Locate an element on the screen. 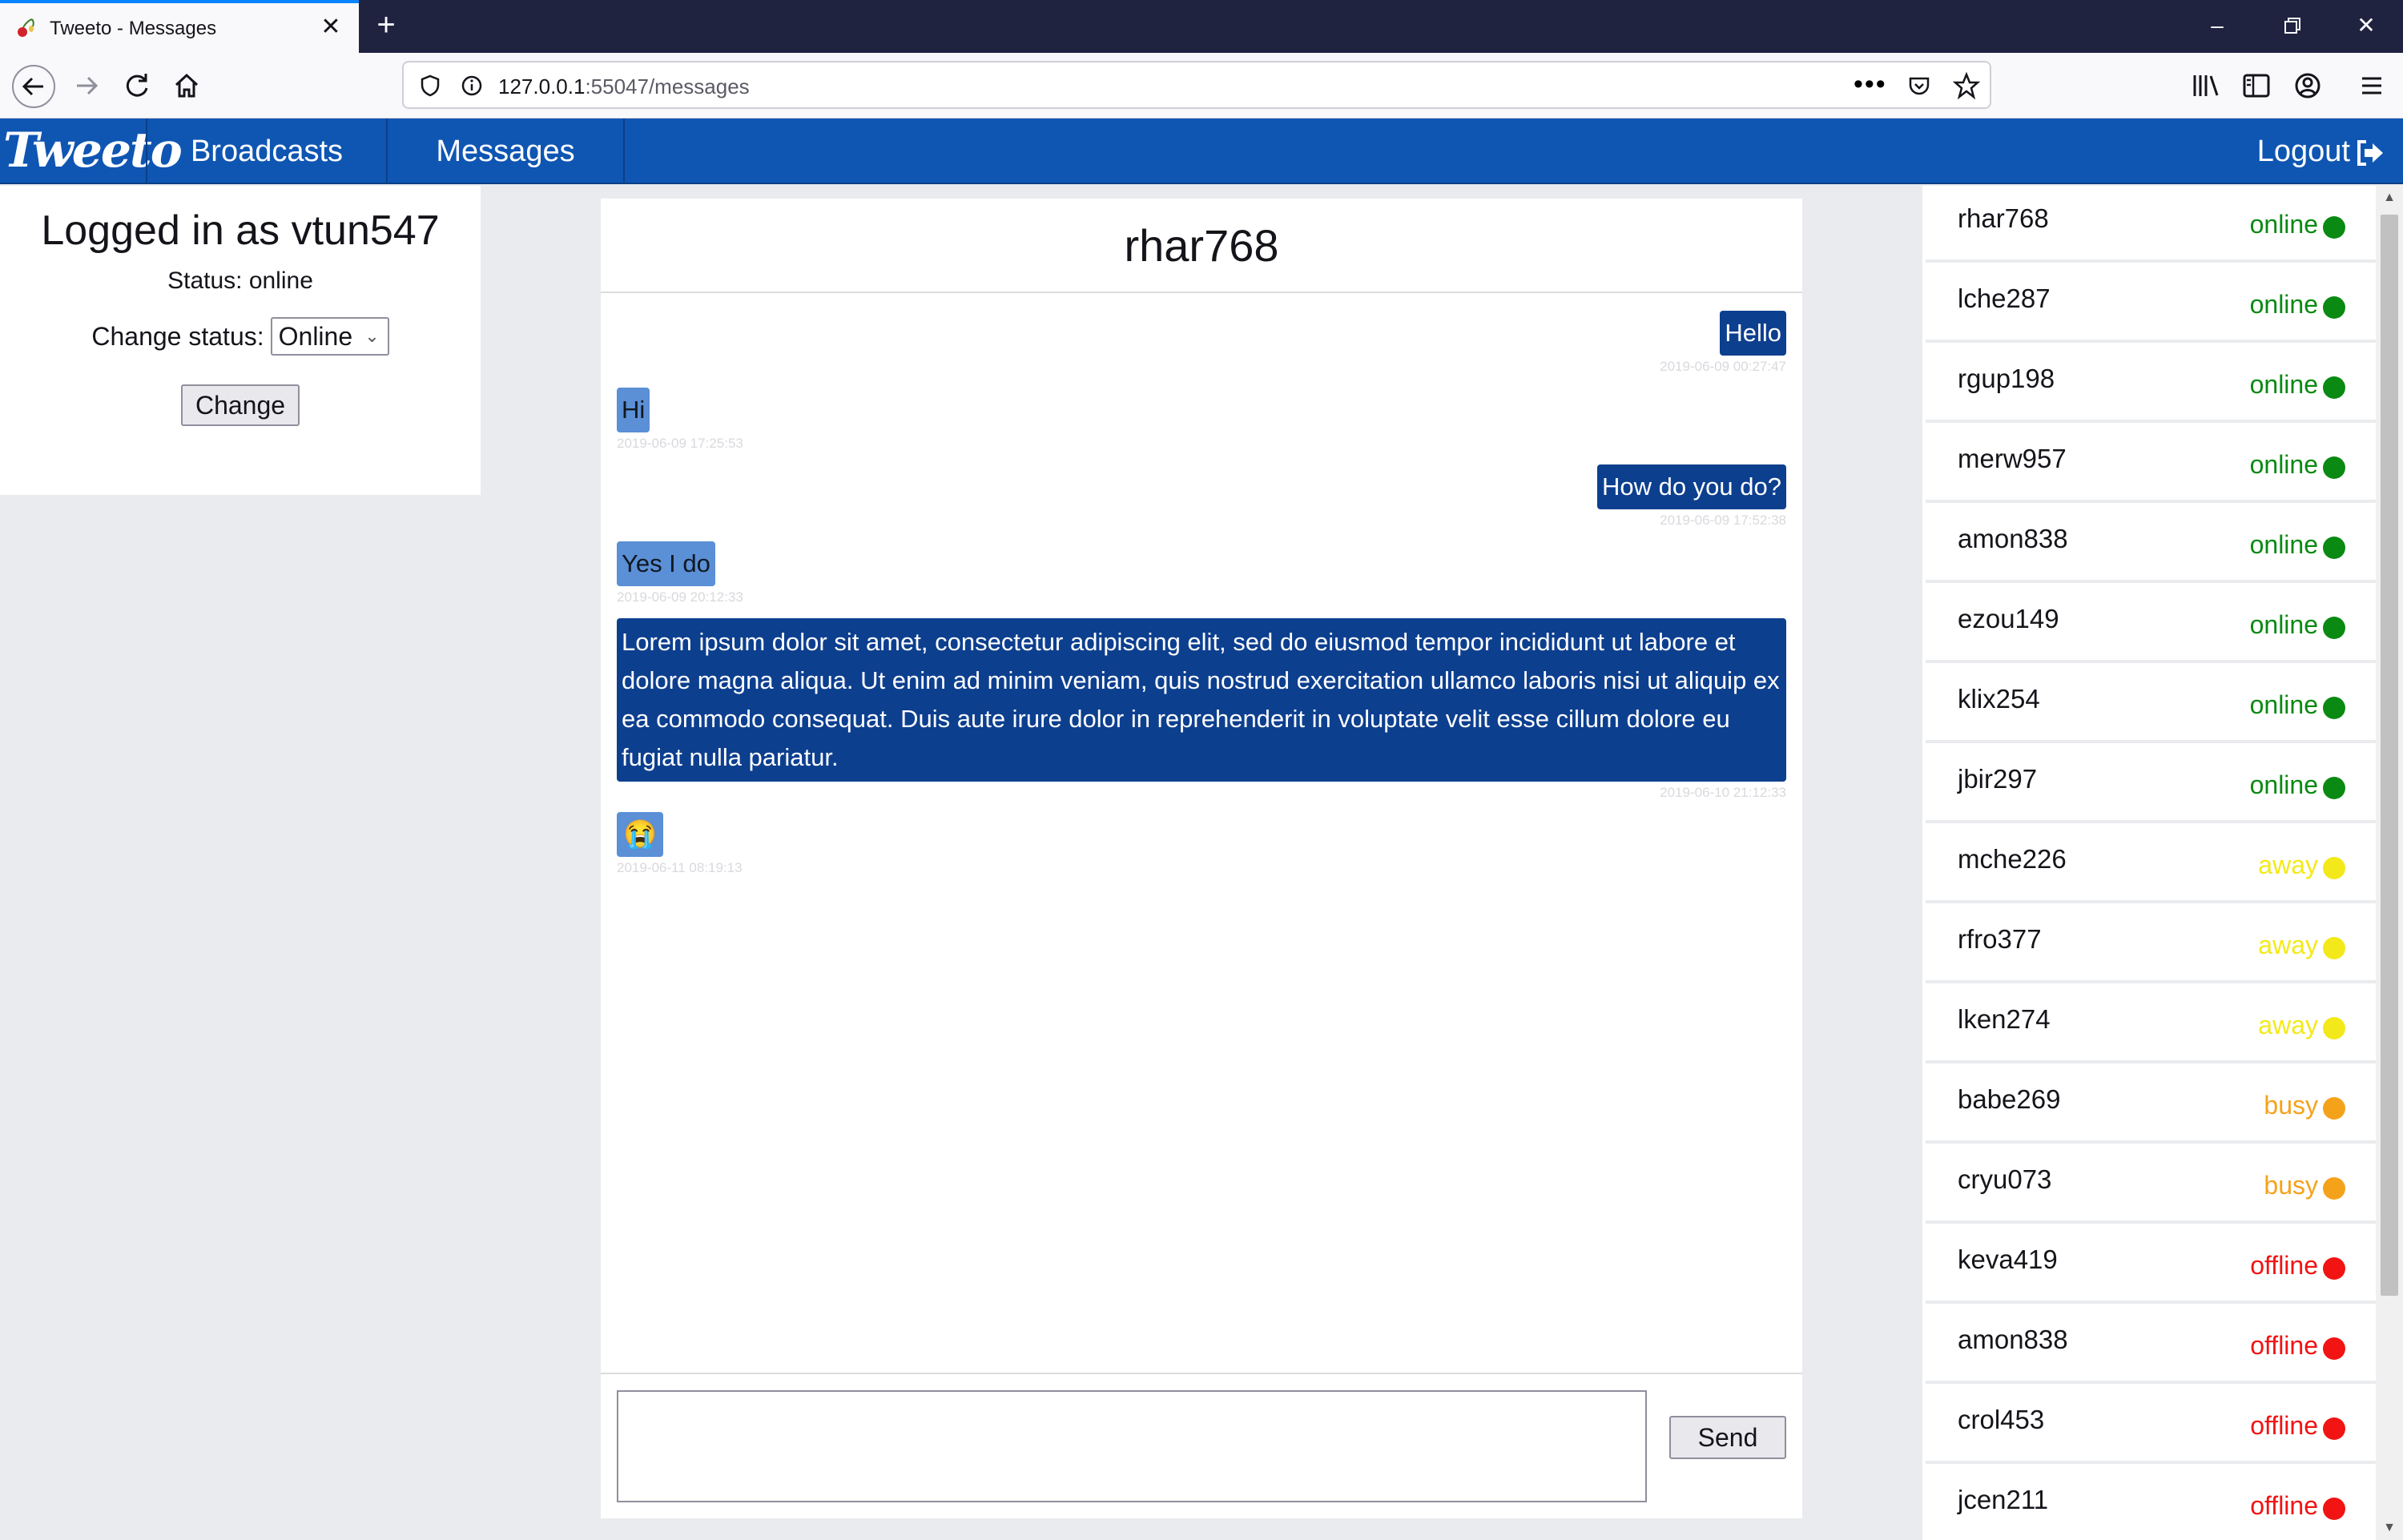 This screenshot has width=2403, height=1540. user-list-item: merw957 online is located at coordinates (2151, 464).